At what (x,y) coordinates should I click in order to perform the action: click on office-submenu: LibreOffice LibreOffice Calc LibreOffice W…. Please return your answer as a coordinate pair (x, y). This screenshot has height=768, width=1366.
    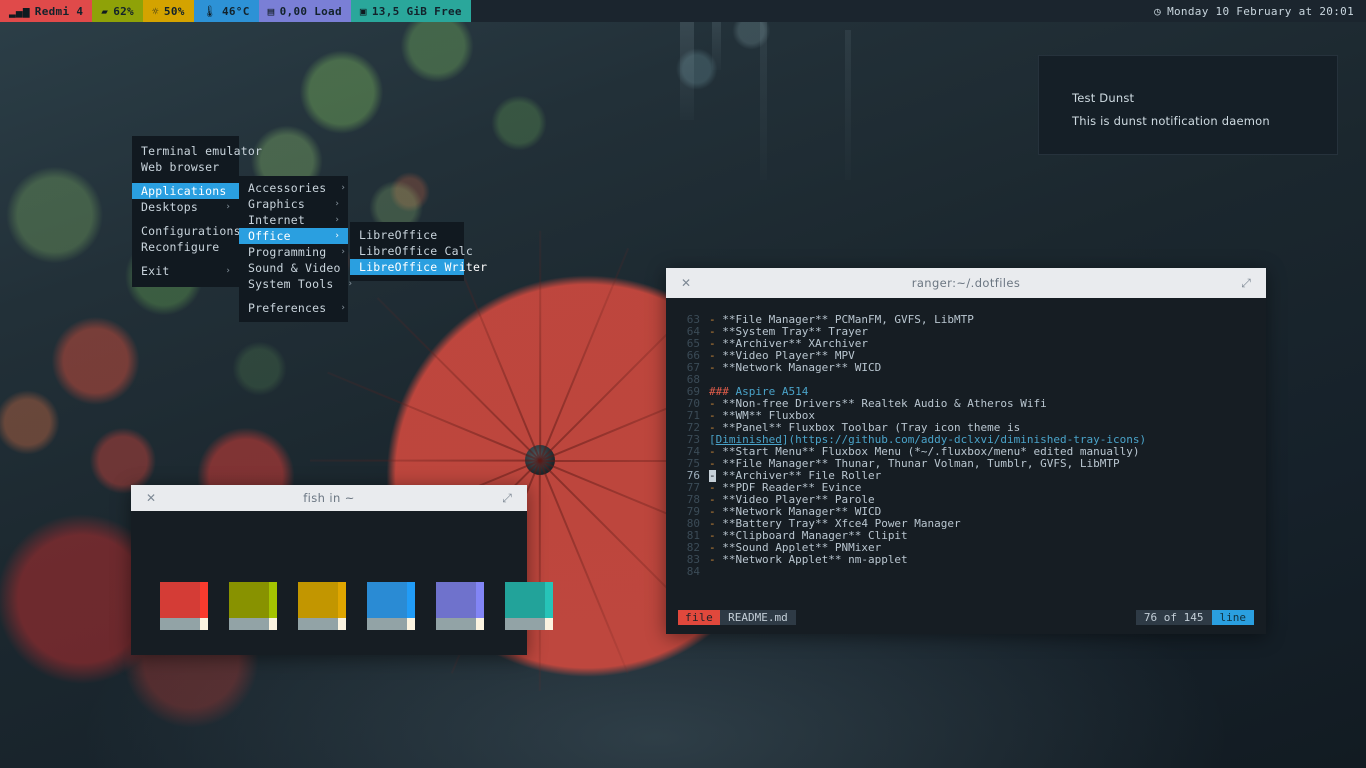
    Looking at the image, I should click on (418, 251).